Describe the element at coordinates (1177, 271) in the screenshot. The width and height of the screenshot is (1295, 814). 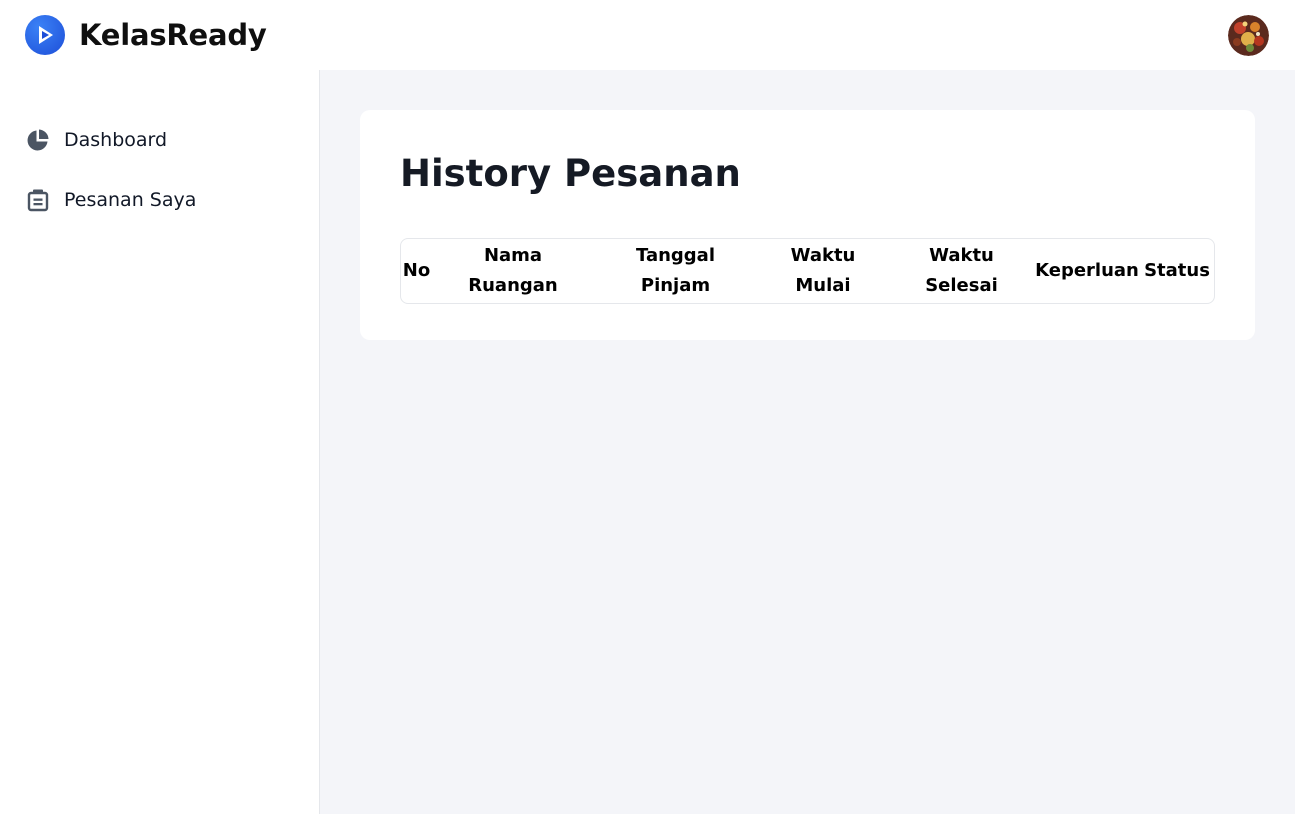
I see `column-header-status: Status` at that location.